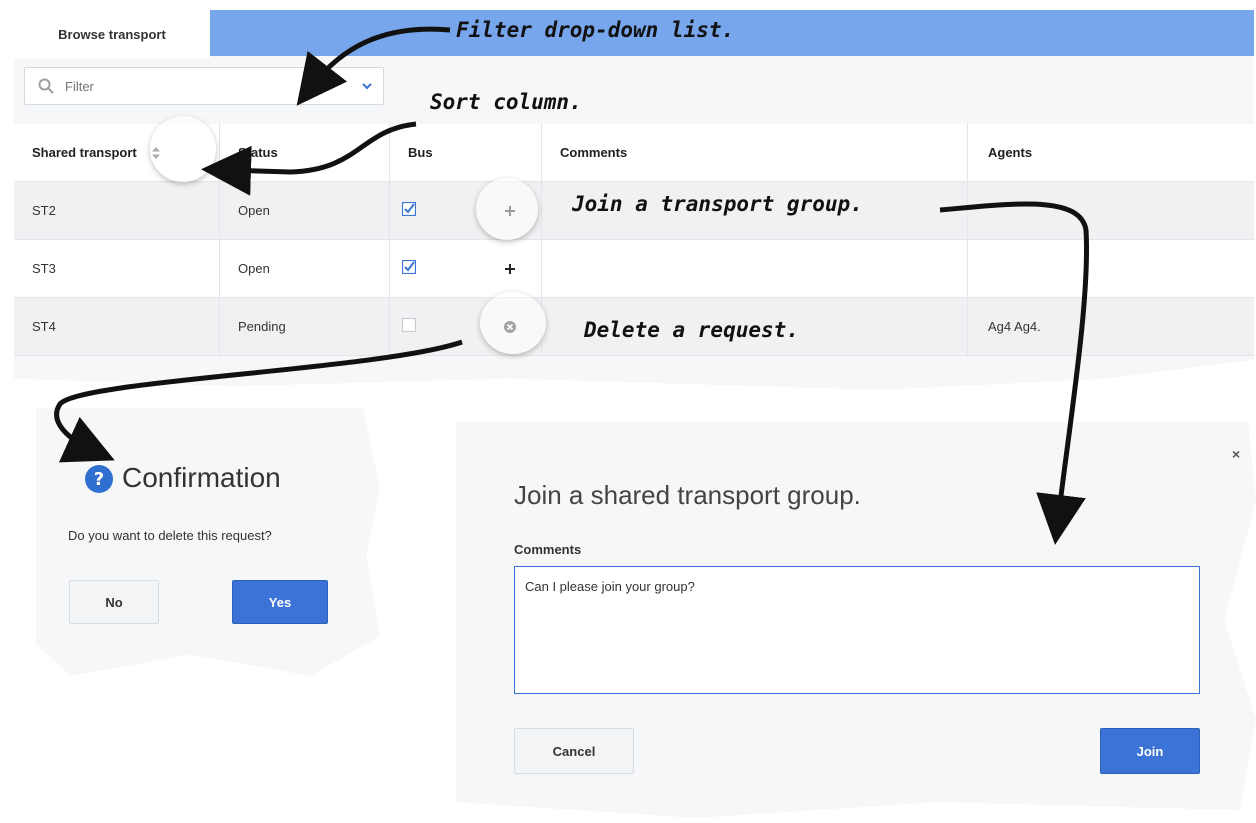 This screenshot has width=1256, height=823. Describe the element at coordinates (717, 204) in the screenshot. I see `annotation-join: Join a transport group.` at that location.